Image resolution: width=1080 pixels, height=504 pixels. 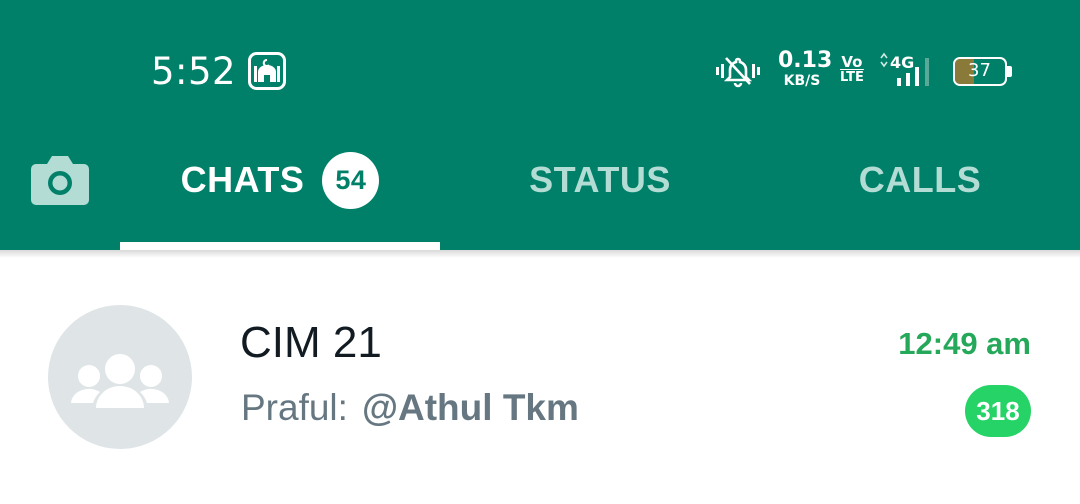 I want to click on tab-calls: CALLS, so click(x=920, y=180).